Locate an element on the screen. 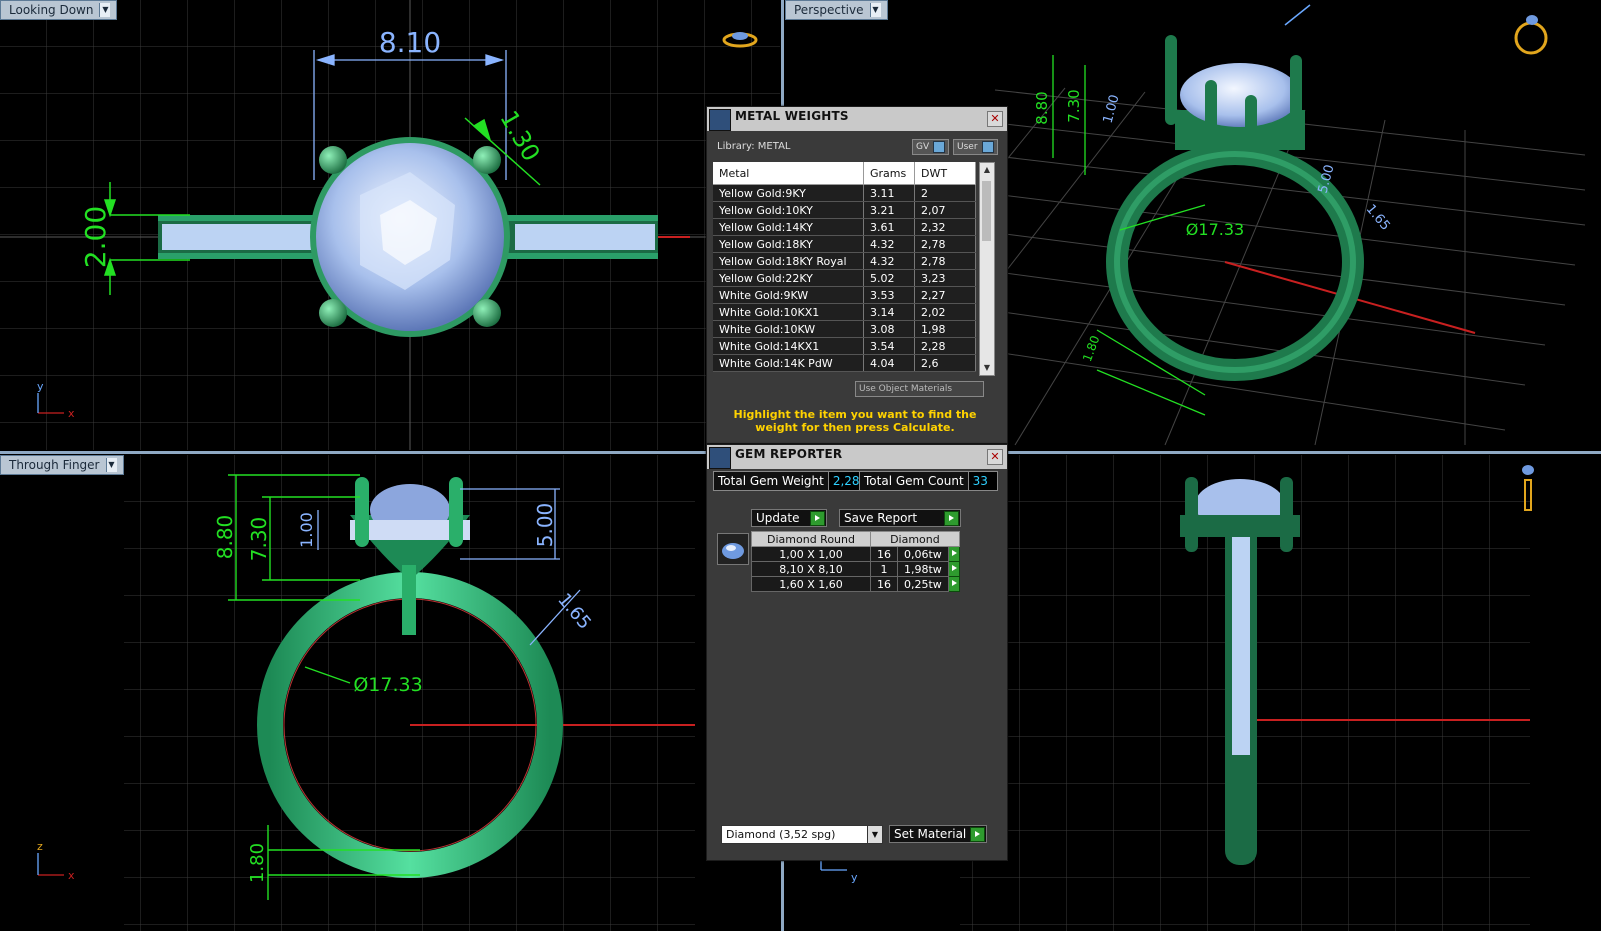 The image size is (1601, 931). grams-cell: 3.54 is located at coordinates (889, 346).